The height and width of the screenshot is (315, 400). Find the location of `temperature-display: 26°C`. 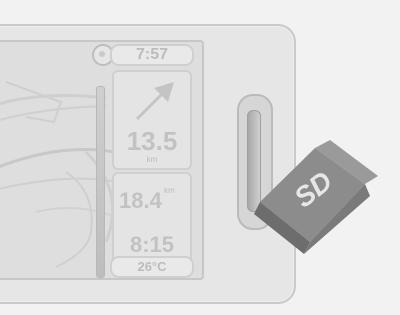

temperature-display: 26°C is located at coordinates (152, 267).